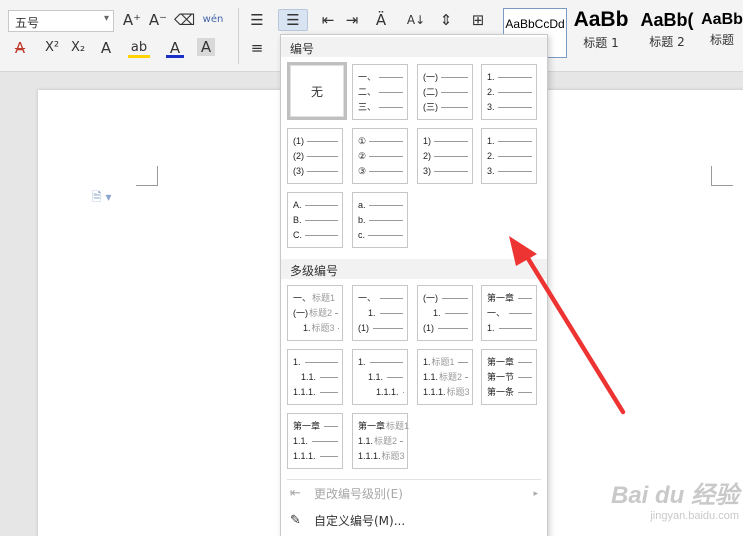  I want to click on watermark-sub: jingyan.baidu.com, so click(694, 516).